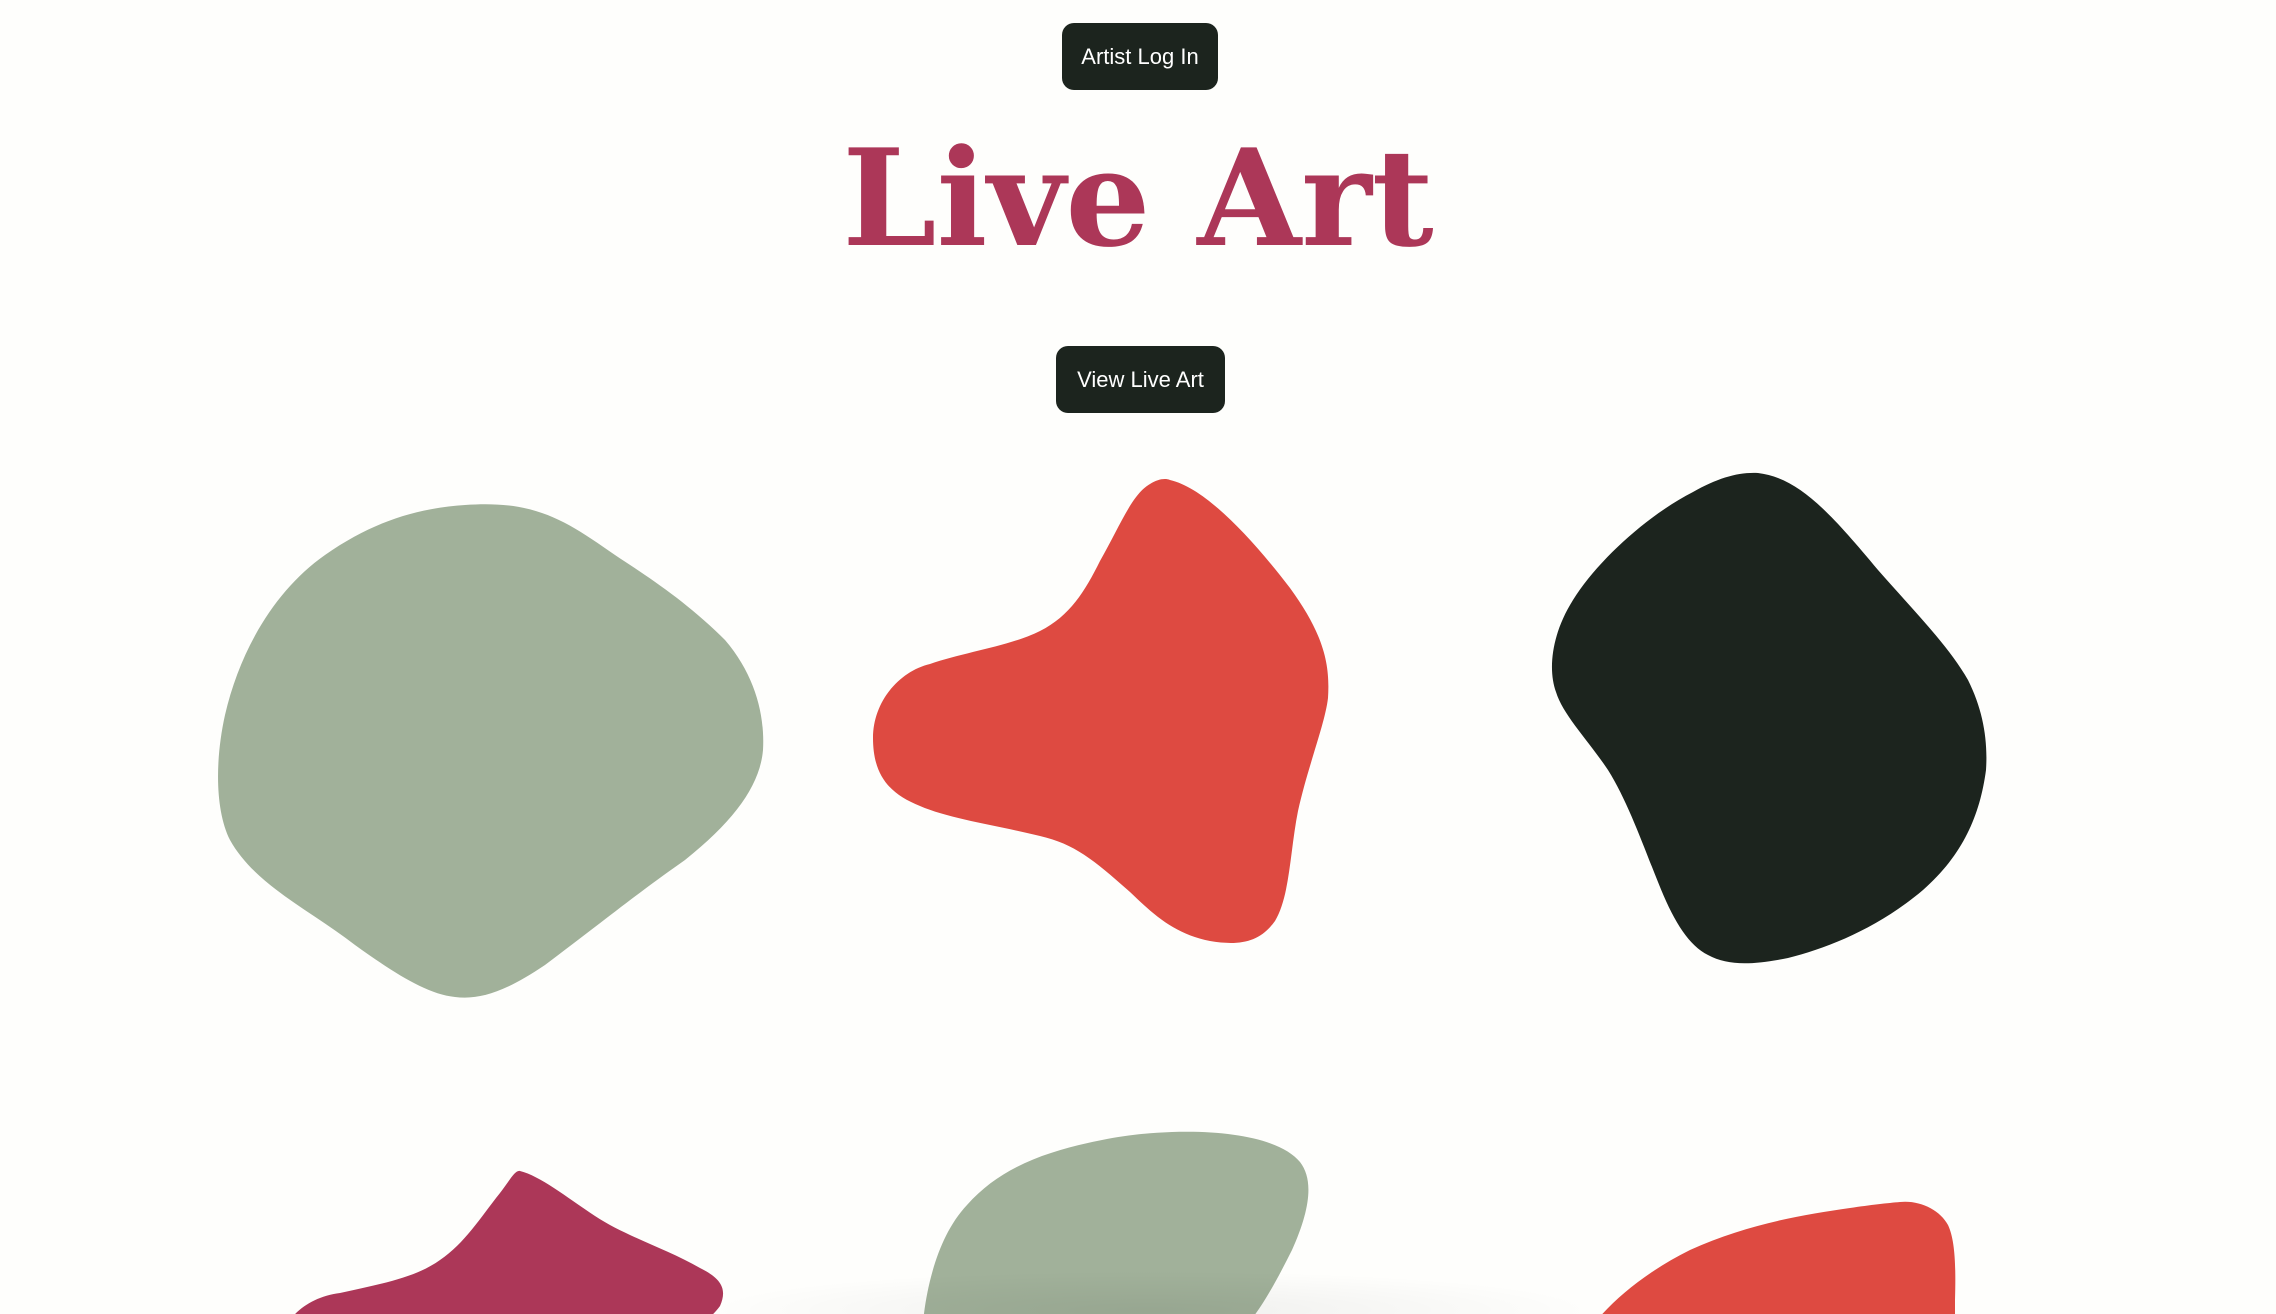 This screenshot has width=2276, height=1314. I want to click on artist-login-button: Artist Log In, so click(1140, 56).